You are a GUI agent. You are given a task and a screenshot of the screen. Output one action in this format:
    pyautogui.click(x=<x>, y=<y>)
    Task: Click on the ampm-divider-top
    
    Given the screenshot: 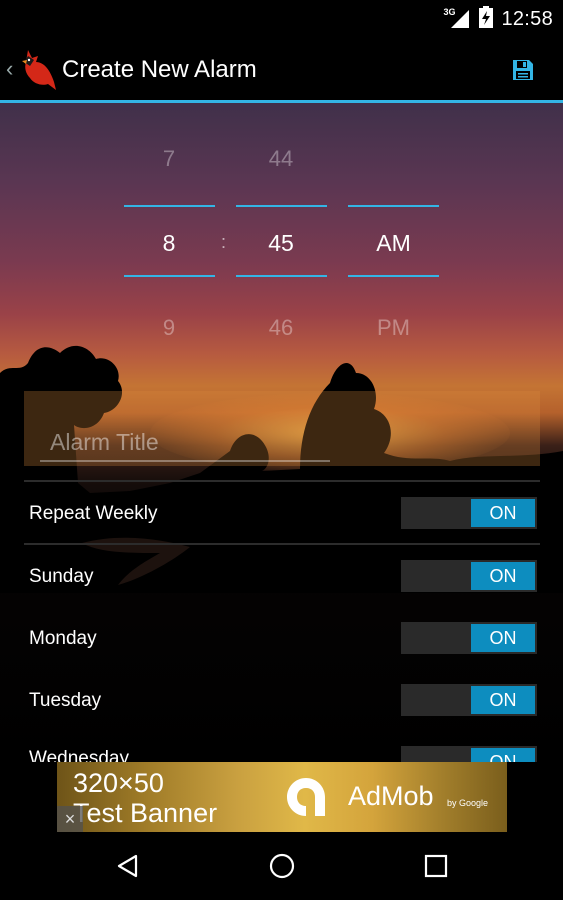 What is the action you would take?
    pyautogui.click(x=393, y=206)
    